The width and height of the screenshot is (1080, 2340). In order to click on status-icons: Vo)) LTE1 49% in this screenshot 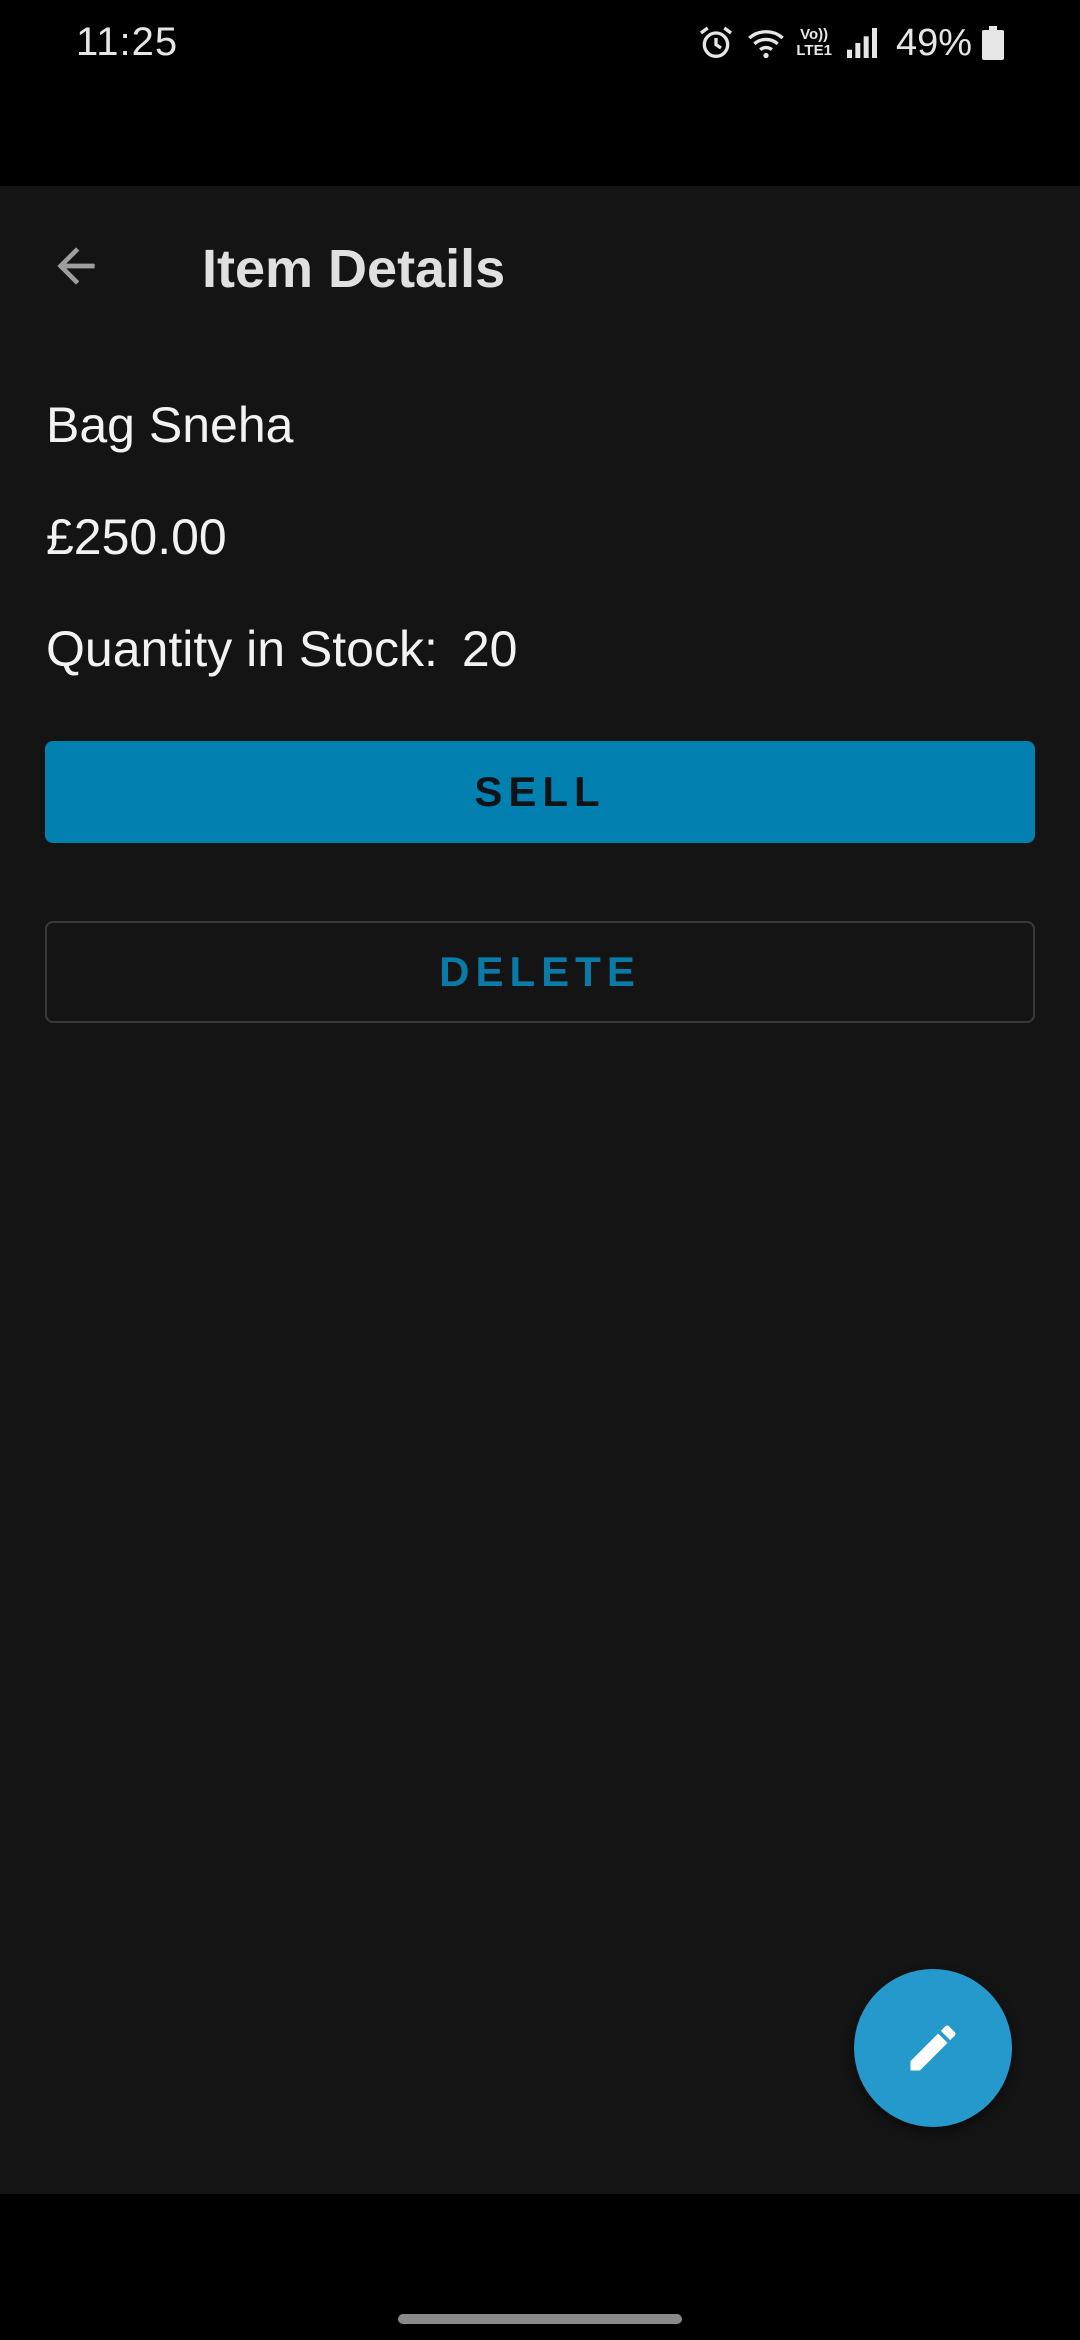, I will do `click(850, 43)`.